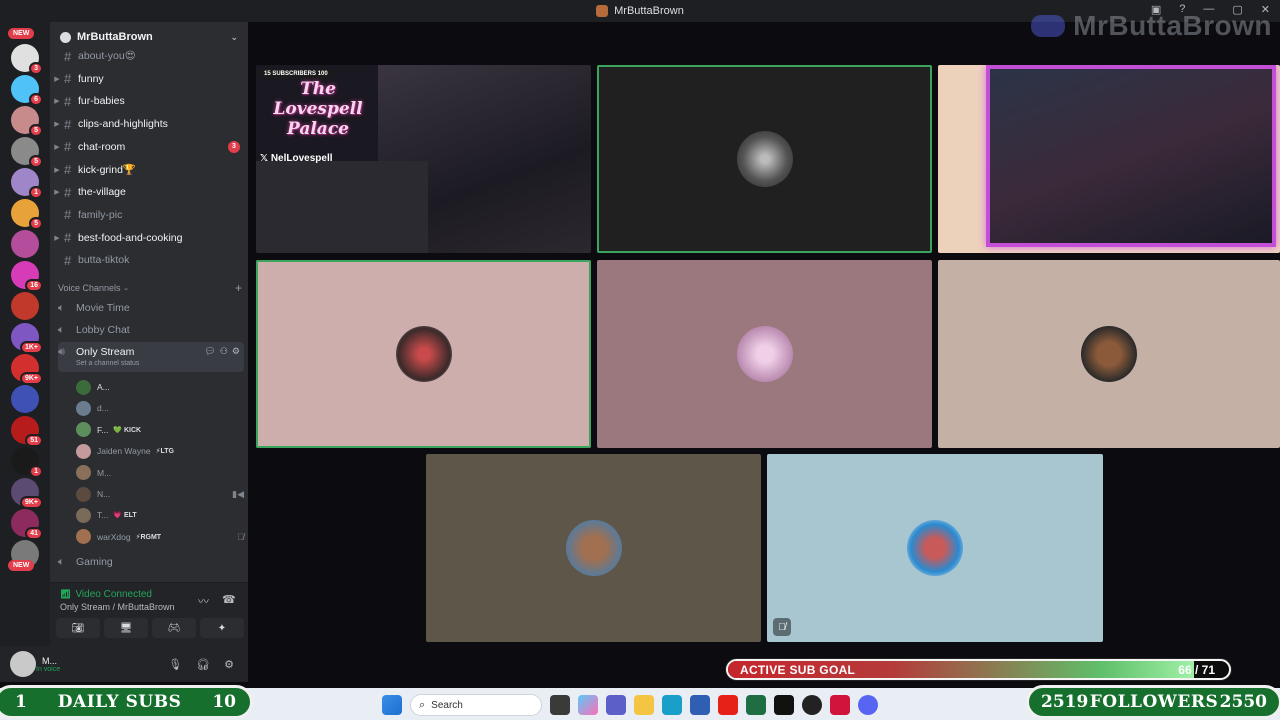  Describe the element at coordinates (78, 628) in the screenshot. I see `camera-off-button: 📷︎` at that location.